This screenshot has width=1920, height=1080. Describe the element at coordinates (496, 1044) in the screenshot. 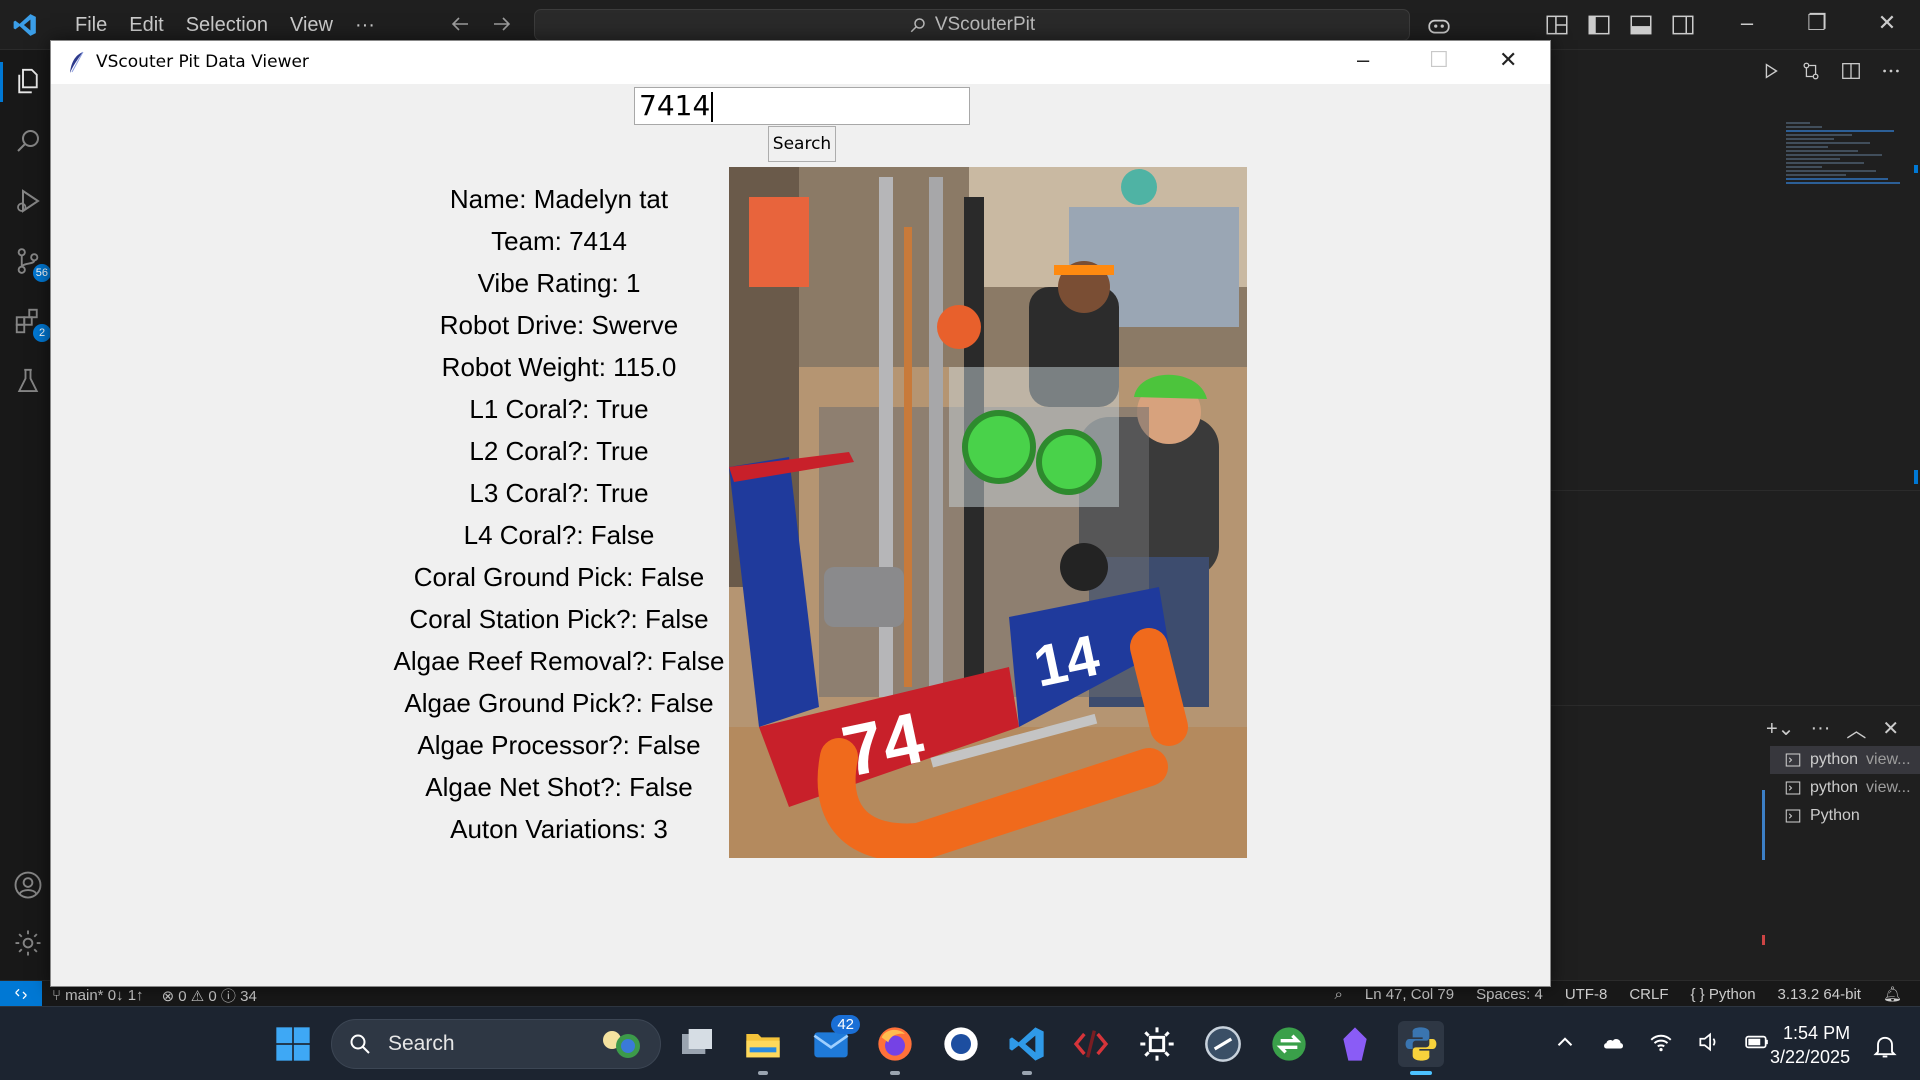

I see `taskbar-search: Search` at that location.